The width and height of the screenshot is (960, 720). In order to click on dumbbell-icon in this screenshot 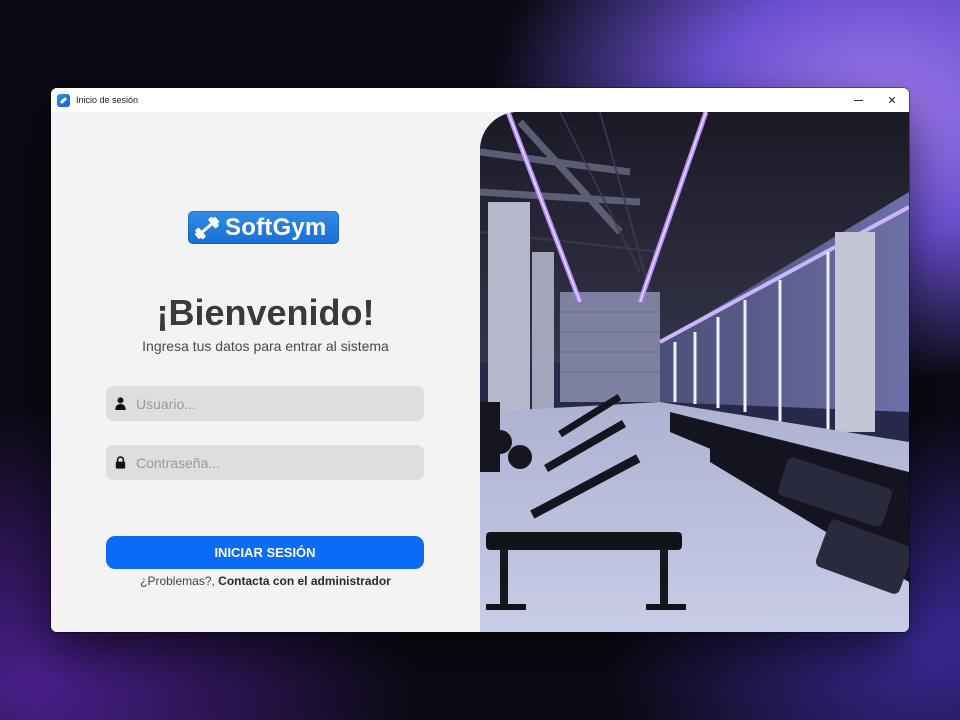, I will do `click(207, 227)`.